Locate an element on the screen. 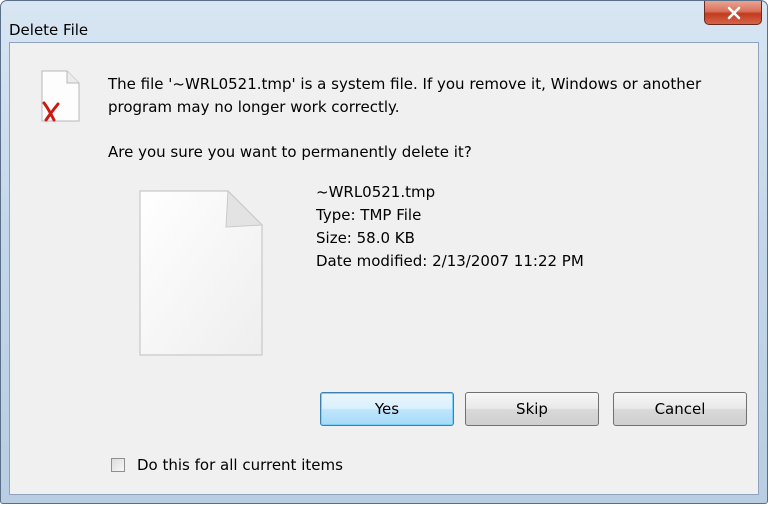 This screenshot has width=770, height=508. window-title: Delete File is located at coordinates (49, 30).